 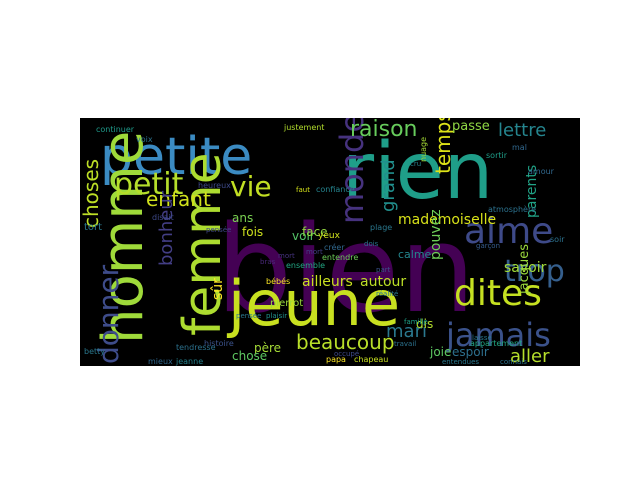 What do you see at coordinates (460, 362) in the screenshot?
I see `cloud-word-74: entendues` at bounding box center [460, 362].